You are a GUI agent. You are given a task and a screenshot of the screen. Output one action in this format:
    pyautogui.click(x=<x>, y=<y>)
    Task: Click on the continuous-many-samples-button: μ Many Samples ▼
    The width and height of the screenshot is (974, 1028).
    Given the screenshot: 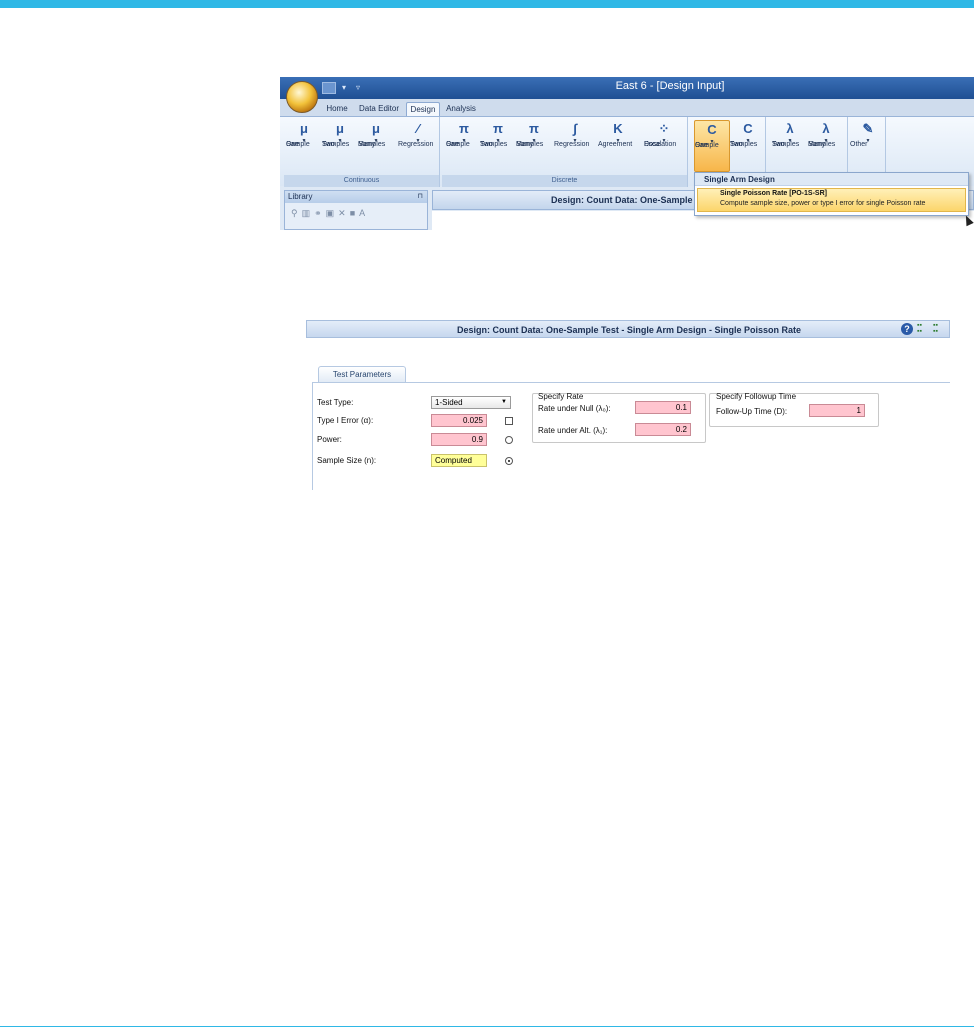 What is the action you would take?
    pyautogui.click(x=376, y=146)
    